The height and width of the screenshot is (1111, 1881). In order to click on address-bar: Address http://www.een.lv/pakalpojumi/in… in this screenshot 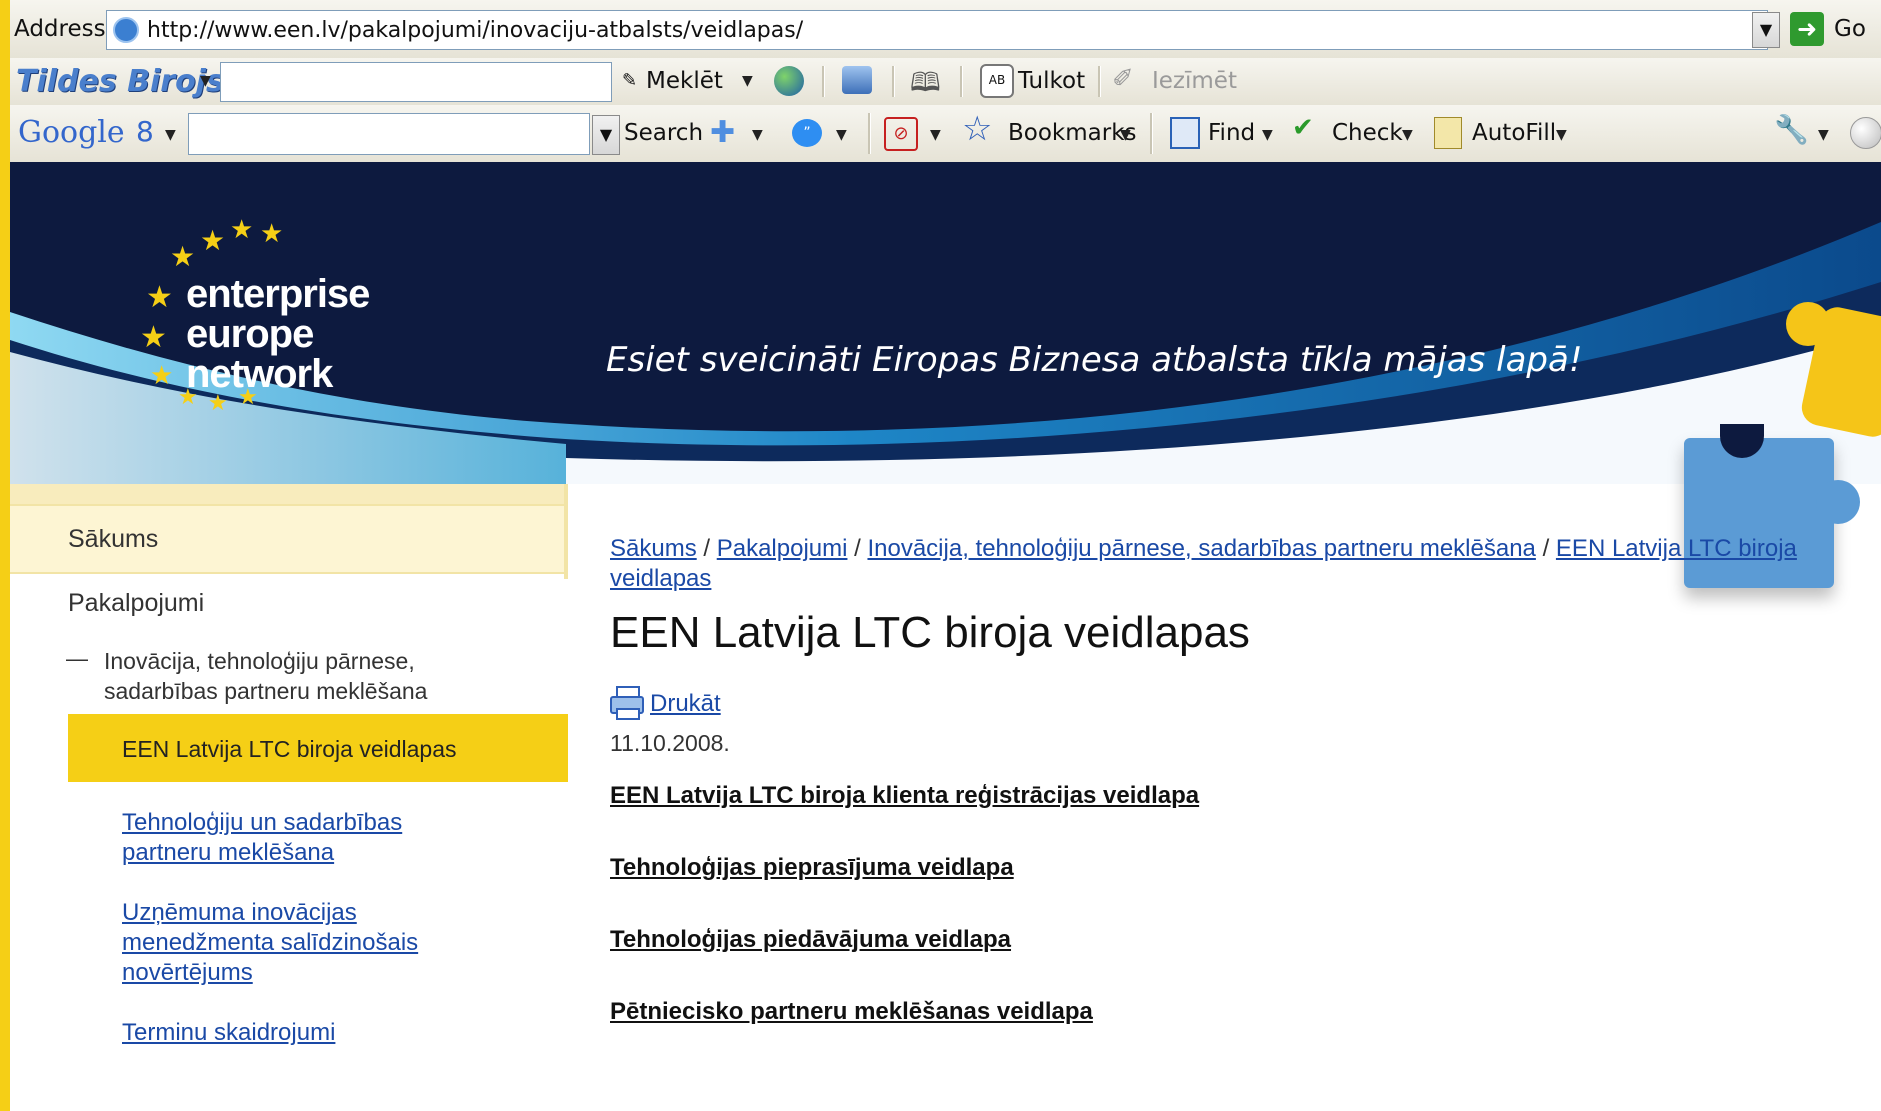, I will do `click(945, 29)`.